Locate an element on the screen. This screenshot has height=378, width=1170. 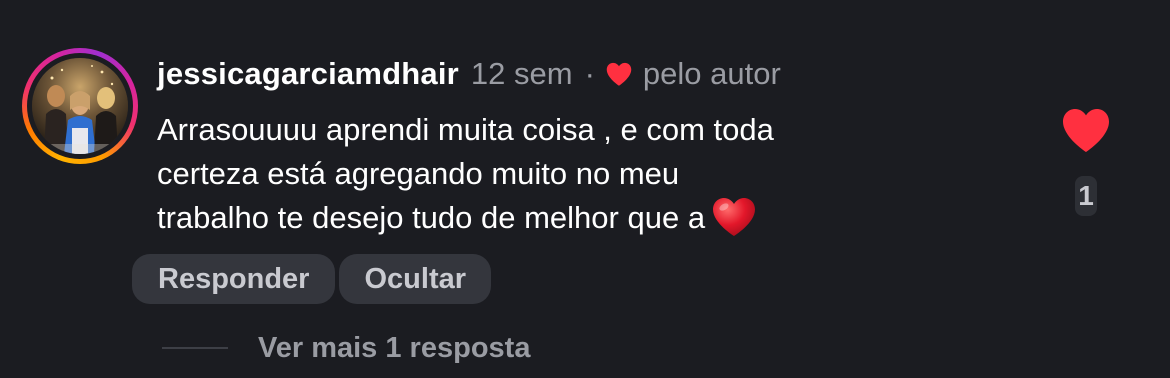
avatar-gap is located at coordinates (80, 106).